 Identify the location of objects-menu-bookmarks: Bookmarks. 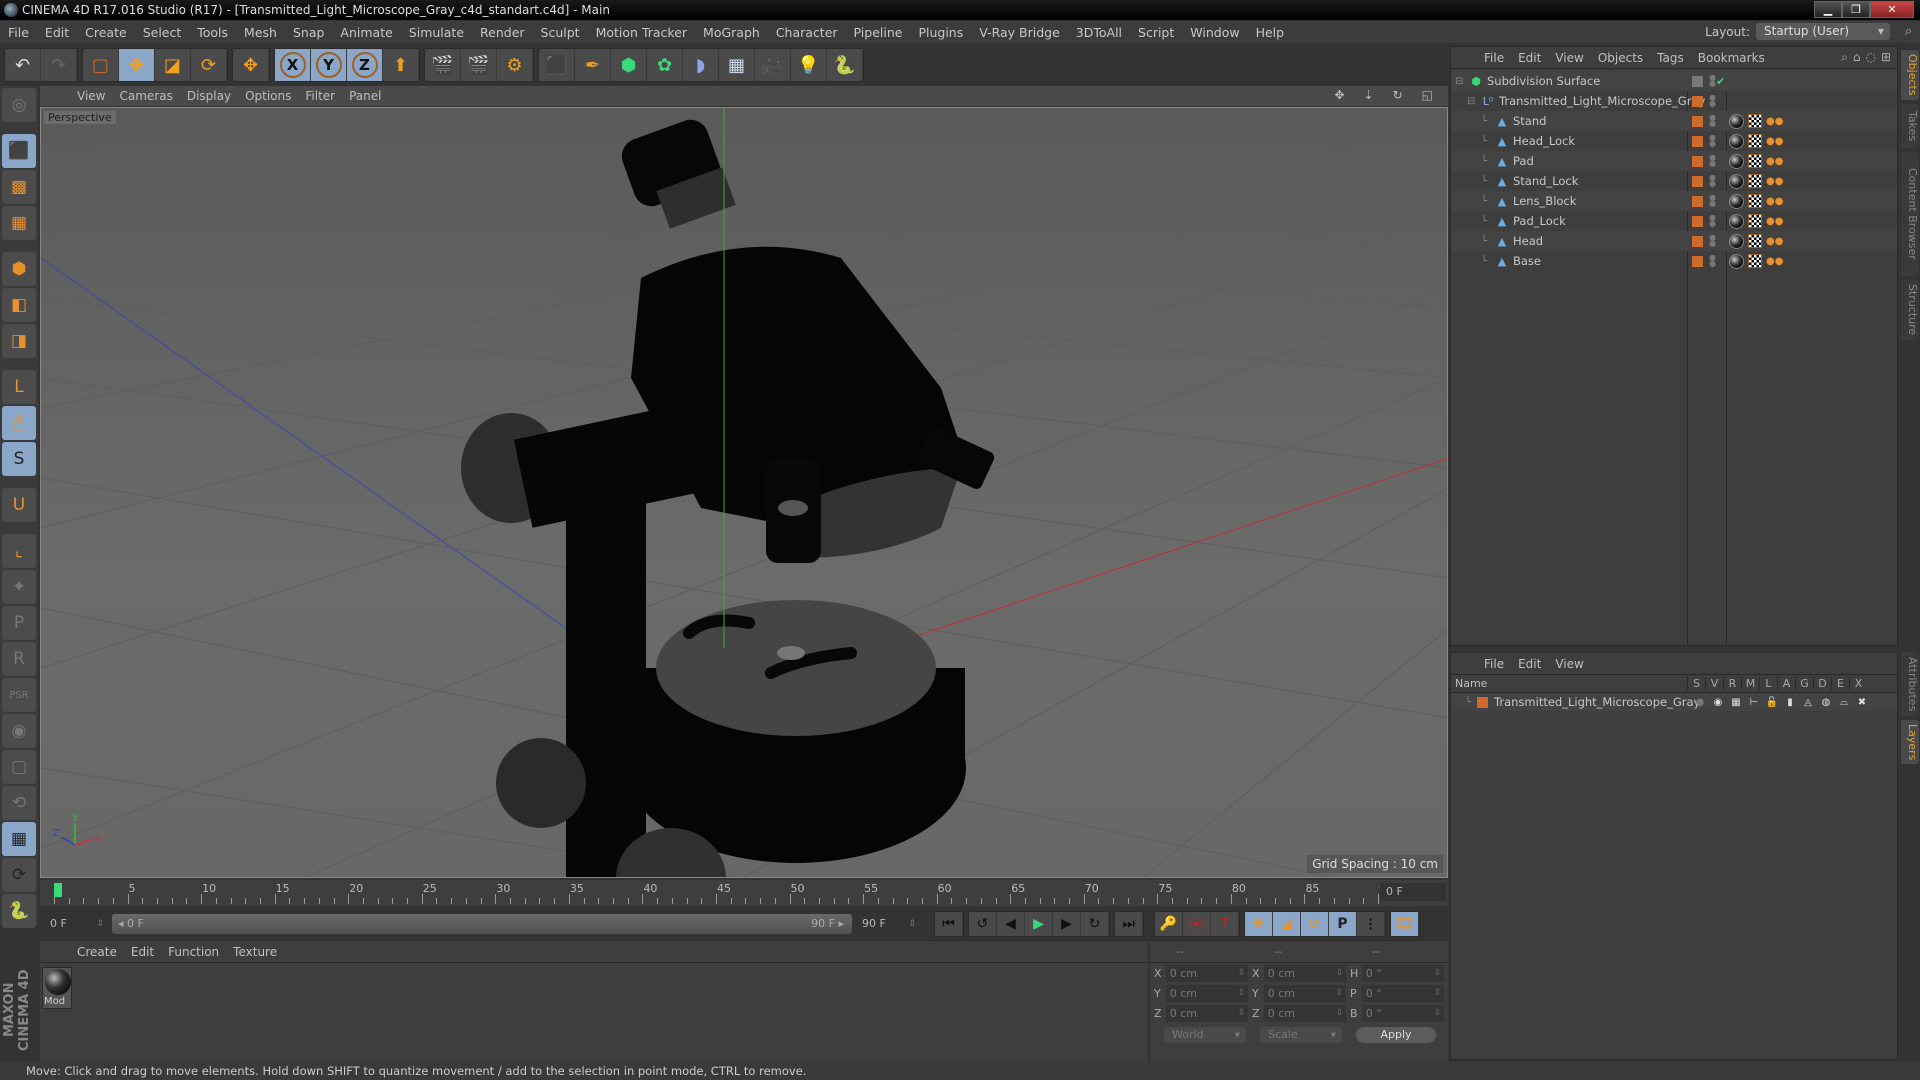
(1731, 58).